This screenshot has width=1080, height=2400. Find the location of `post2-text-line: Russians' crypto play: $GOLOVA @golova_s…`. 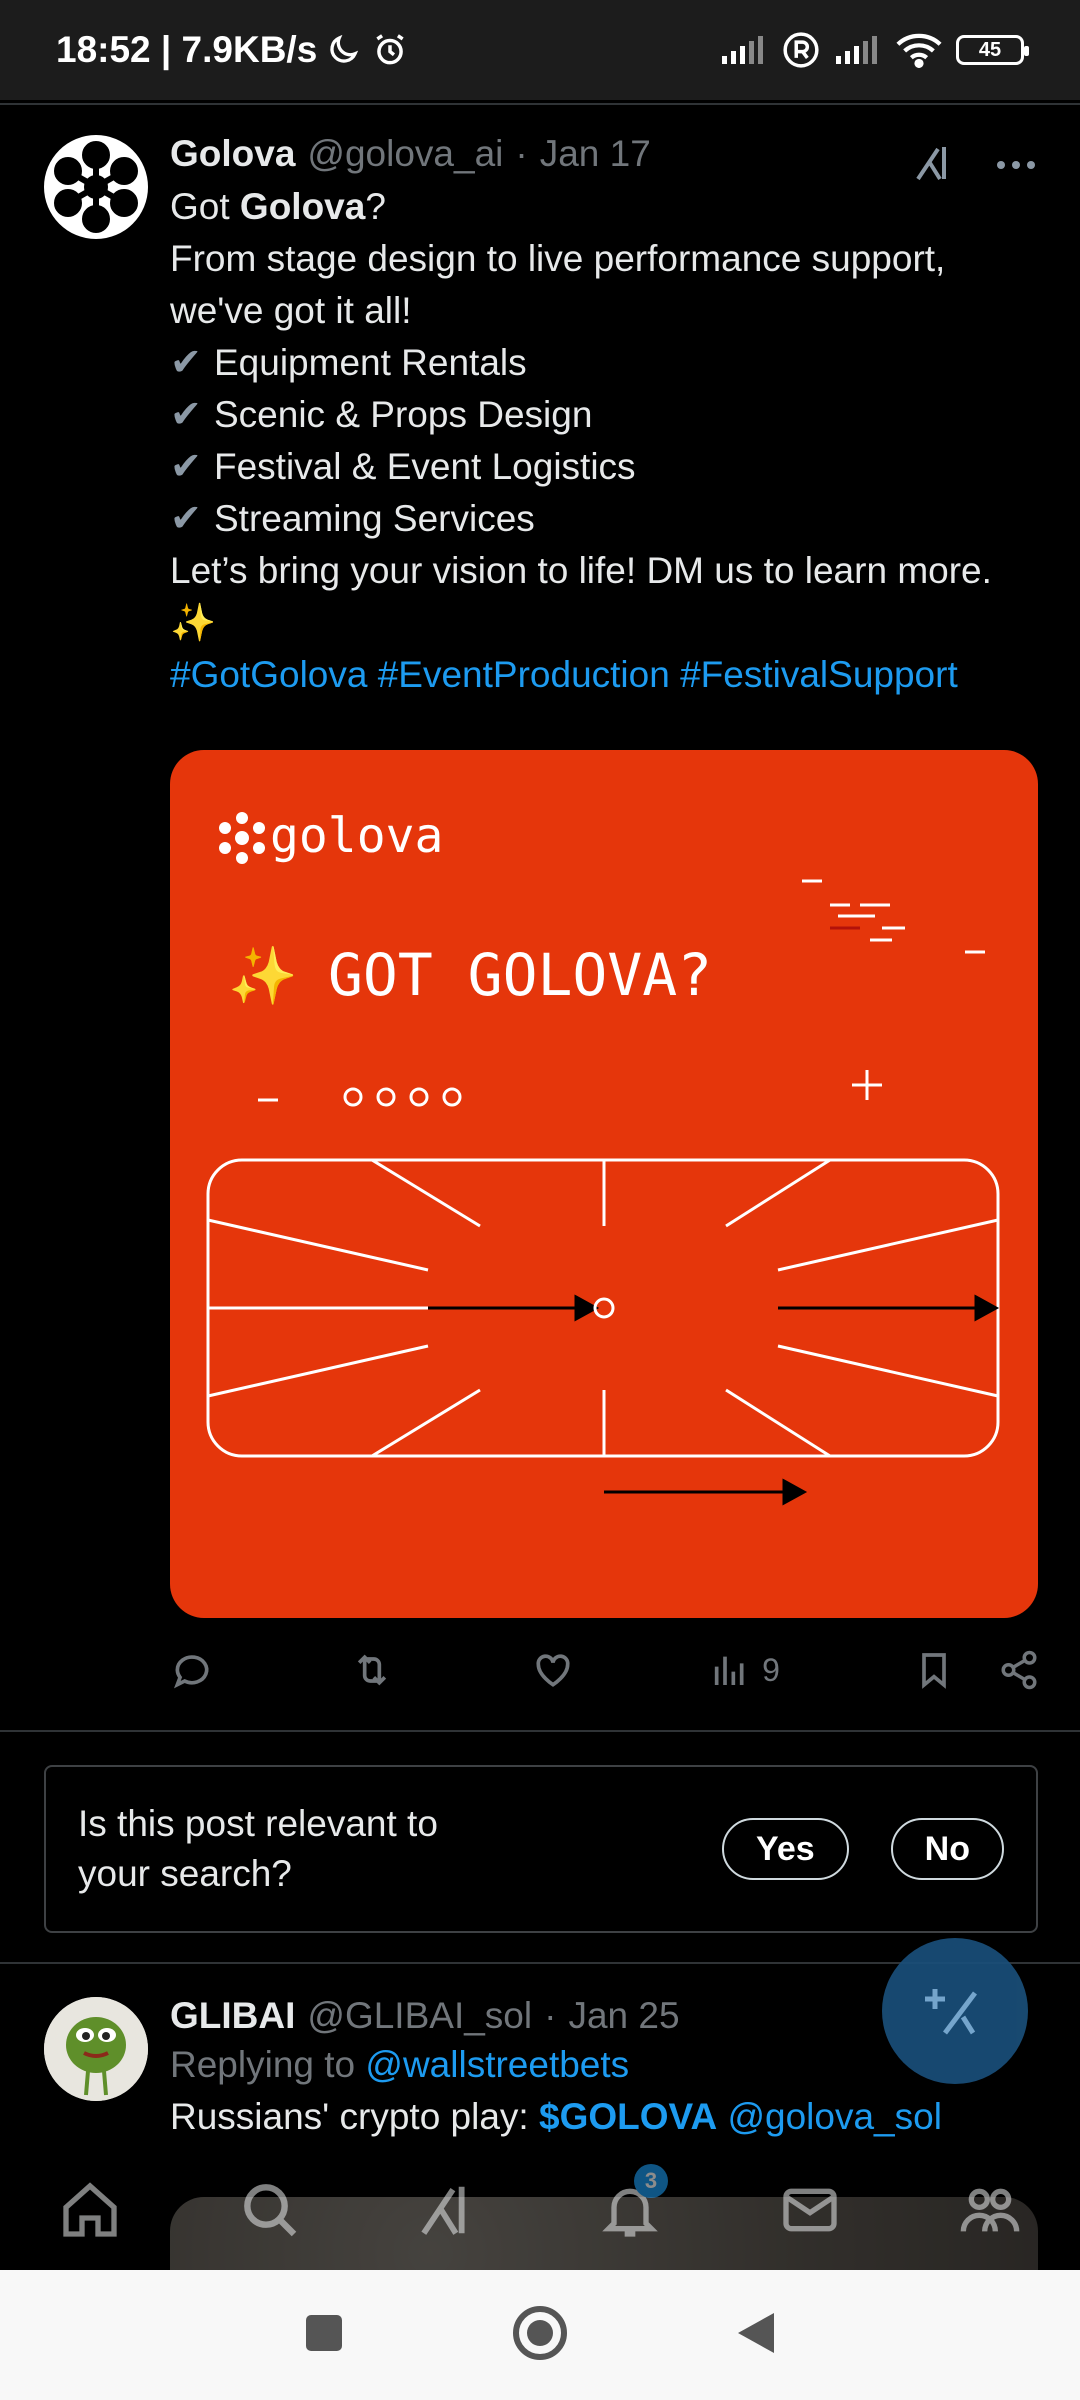

post2-text-line: Russians' crypto play: $GOLOVA @golova_s… is located at coordinates (610, 2117).